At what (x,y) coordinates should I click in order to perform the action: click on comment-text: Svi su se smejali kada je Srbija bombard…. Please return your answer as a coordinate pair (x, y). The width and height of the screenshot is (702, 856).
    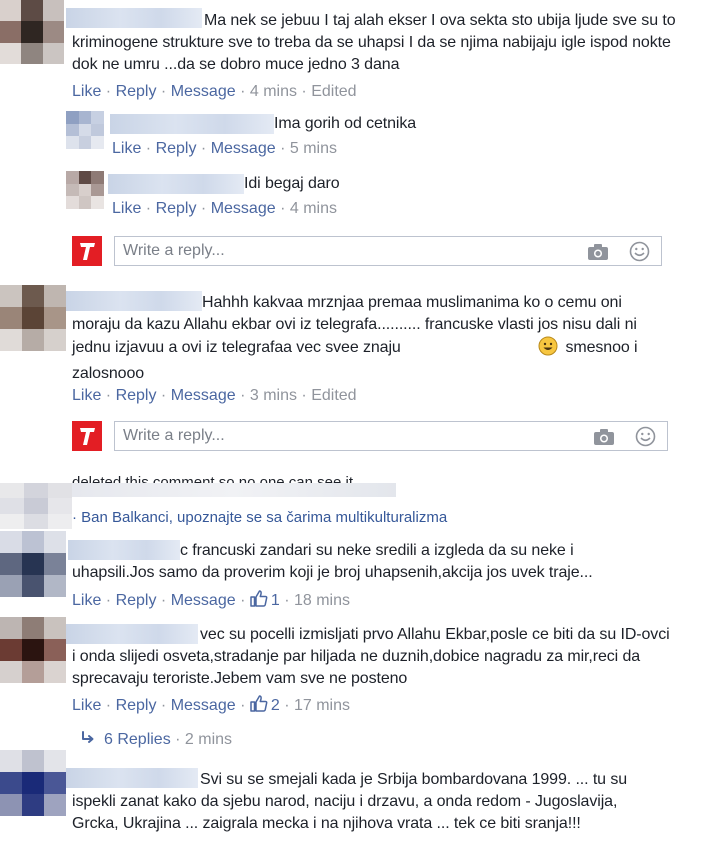
    Looking at the image, I should click on (350, 801).